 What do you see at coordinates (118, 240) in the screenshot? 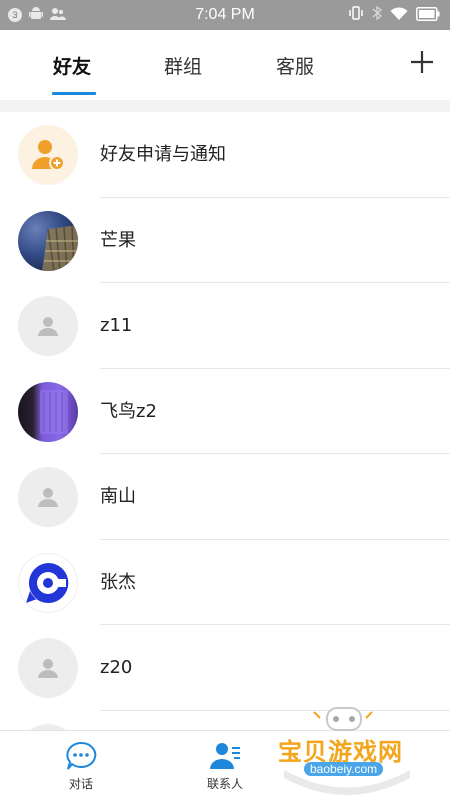
I see `contact-name: 芒果` at bounding box center [118, 240].